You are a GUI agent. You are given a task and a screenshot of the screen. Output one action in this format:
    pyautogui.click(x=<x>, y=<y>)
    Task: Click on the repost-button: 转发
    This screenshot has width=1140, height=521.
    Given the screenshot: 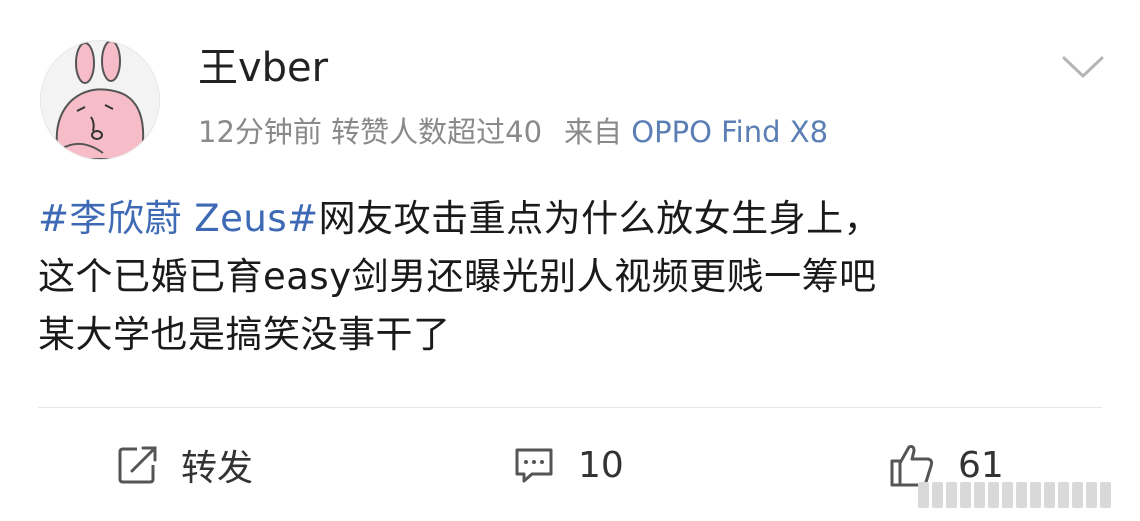 What is the action you would take?
    pyautogui.click(x=184, y=465)
    